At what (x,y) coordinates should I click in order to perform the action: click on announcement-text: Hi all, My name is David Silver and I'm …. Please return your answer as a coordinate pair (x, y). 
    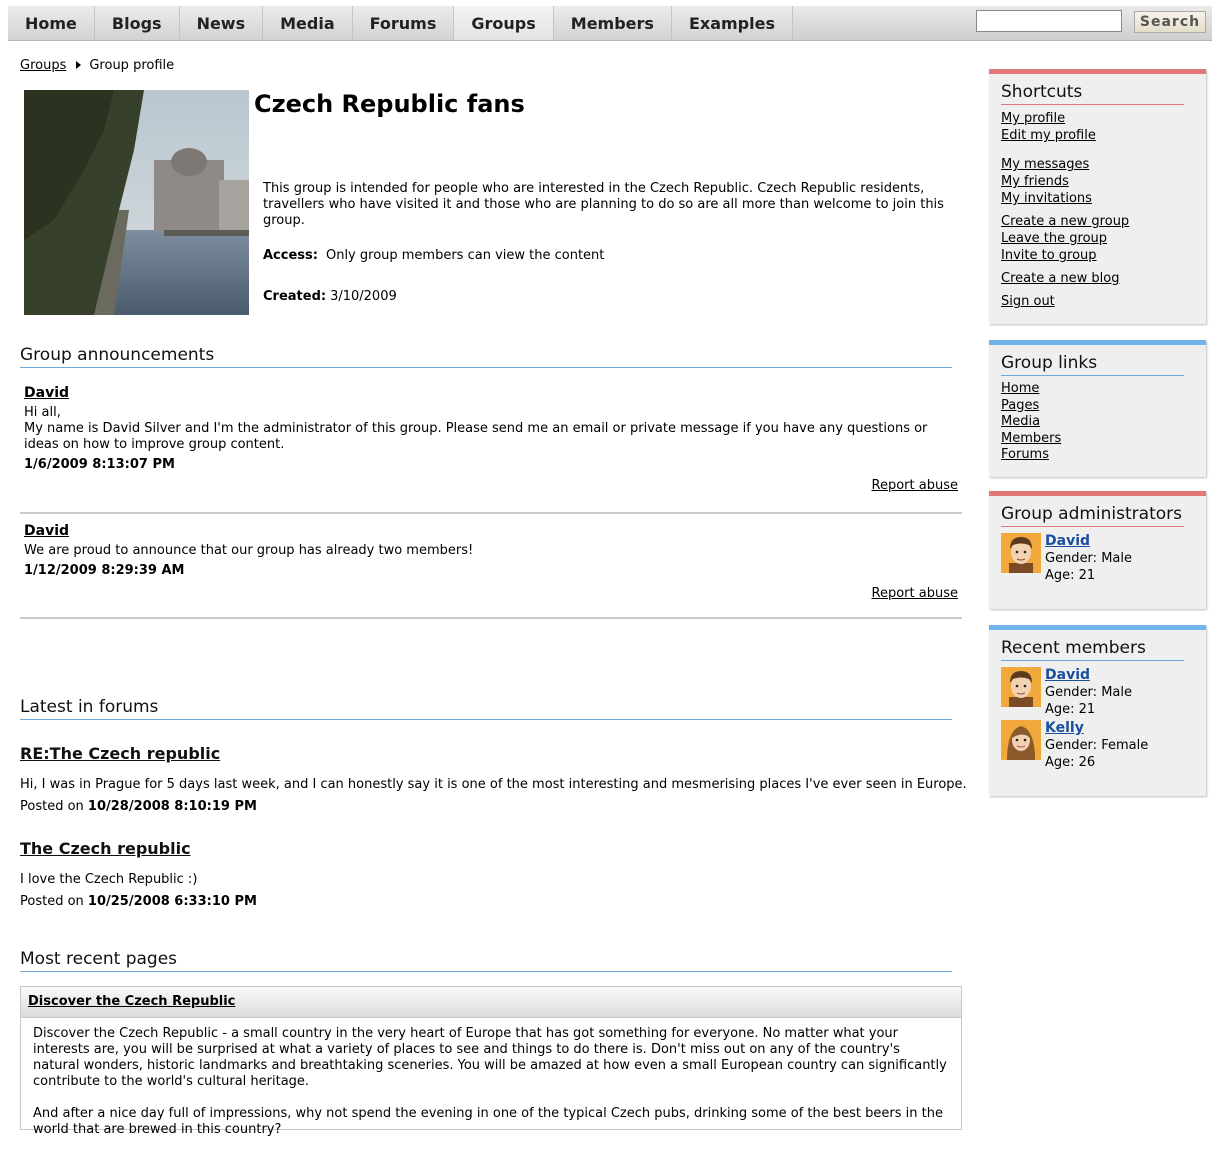
    Looking at the image, I should click on (493, 429).